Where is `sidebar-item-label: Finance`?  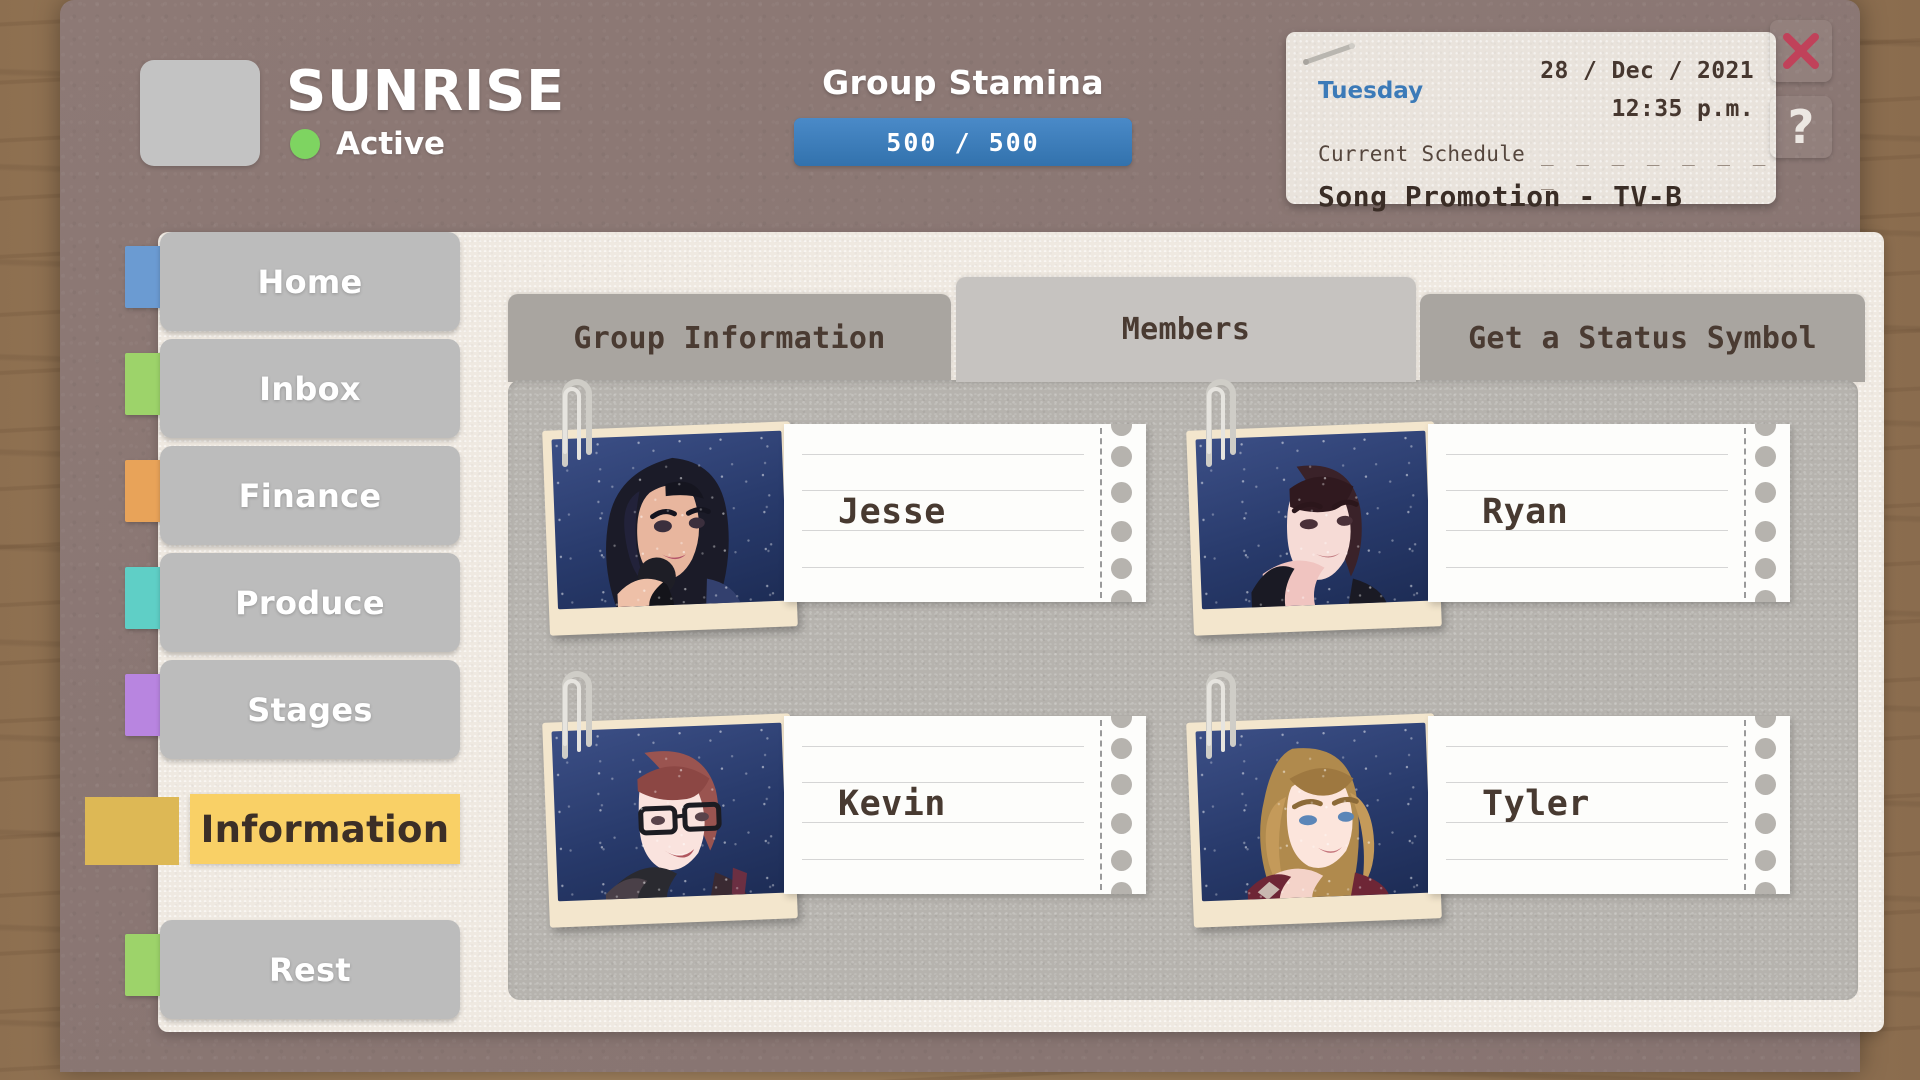
sidebar-item-label: Finance is located at coordinates (310, 495).